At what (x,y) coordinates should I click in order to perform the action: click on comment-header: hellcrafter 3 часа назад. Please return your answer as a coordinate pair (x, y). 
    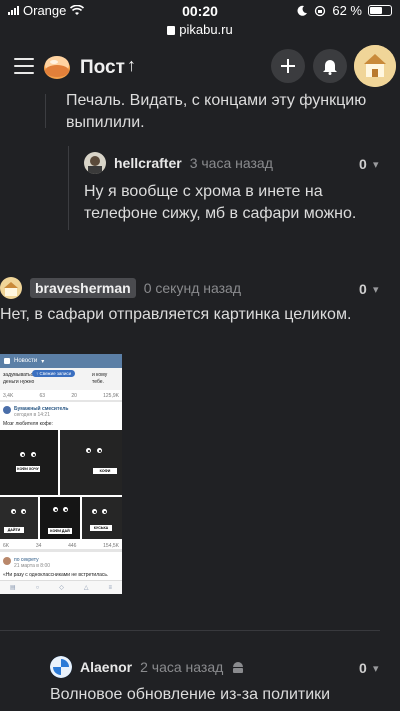
    Looking at the image, I should click on (178, 163).